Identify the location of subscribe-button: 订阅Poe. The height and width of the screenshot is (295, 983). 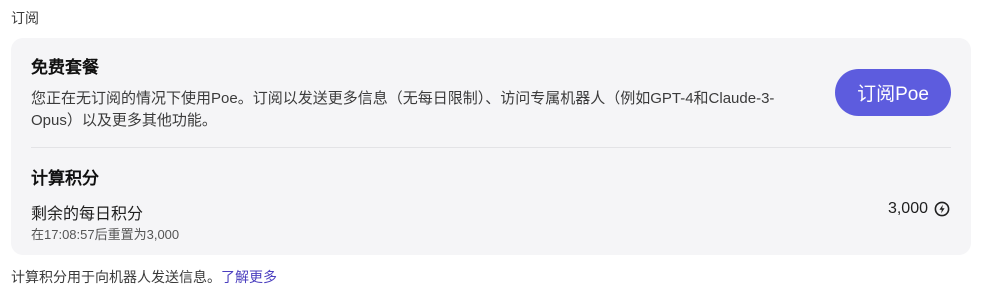
(893, 92).